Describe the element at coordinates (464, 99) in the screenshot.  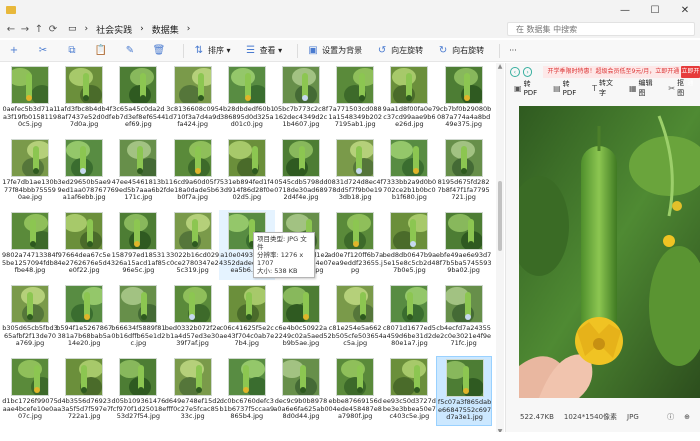
I see `file-item: 9cb7bf0b29080b087a774a4a8bd49e375.jpg` at that location.